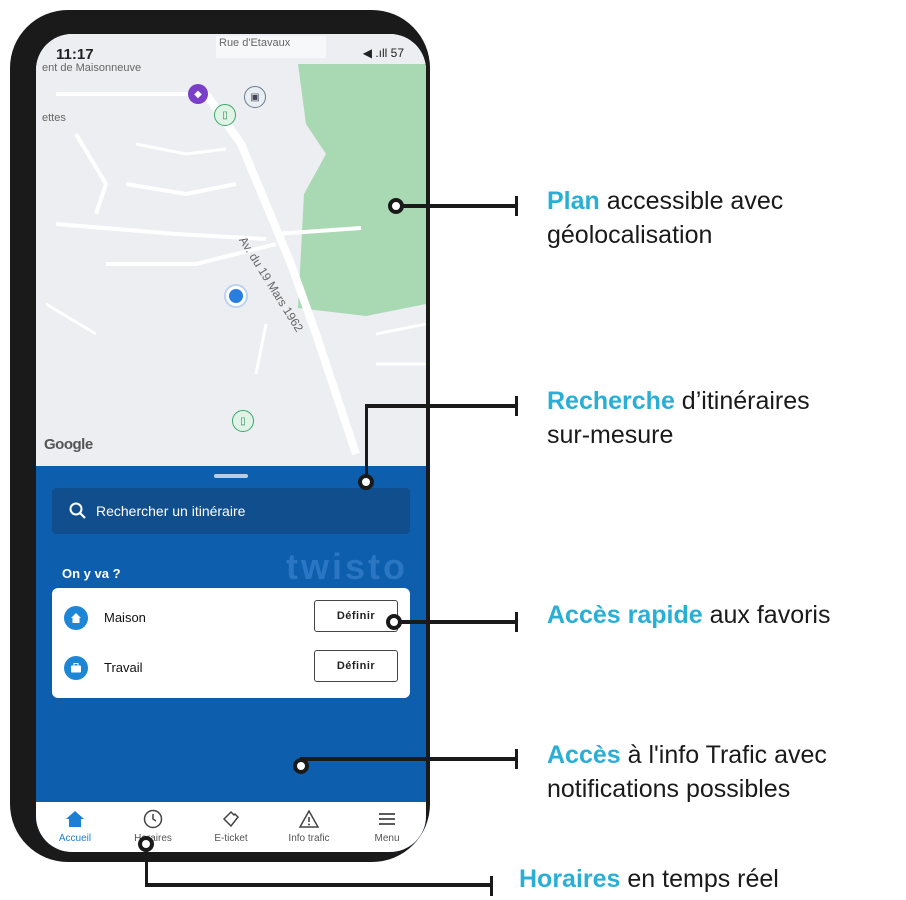  What do you see at coordinates (91, 573) in the screenshot?
I see `section-title: On y va ?` at bounding box center [91, 573].